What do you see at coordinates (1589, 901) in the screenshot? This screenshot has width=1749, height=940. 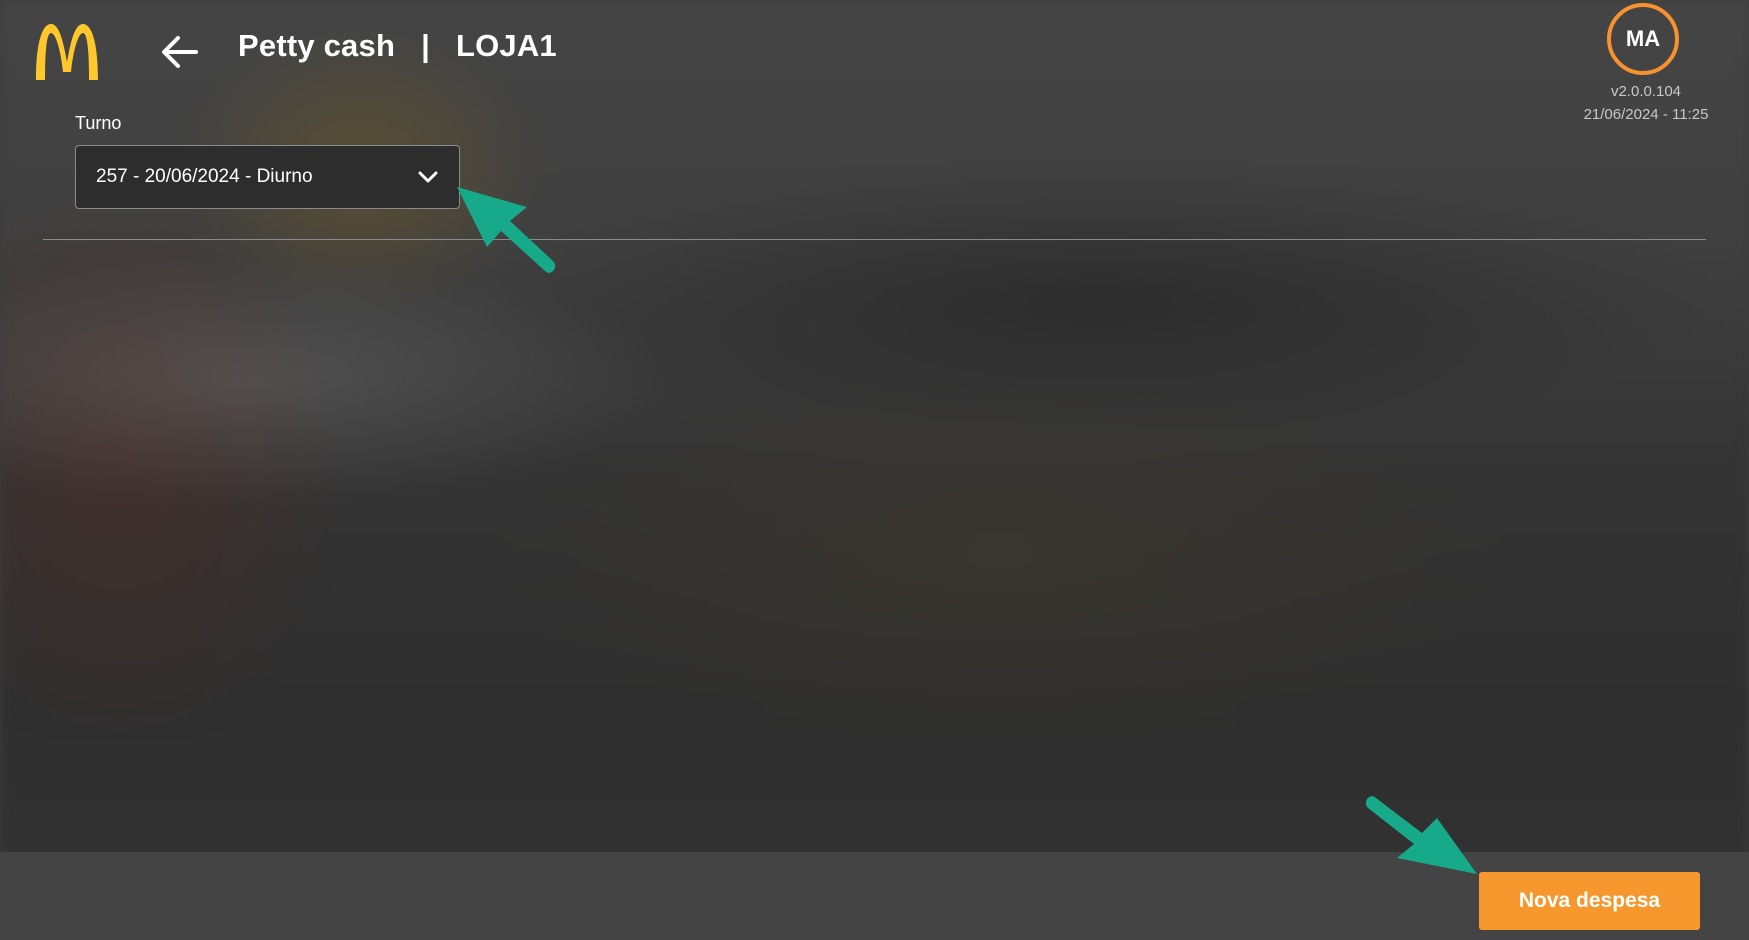 I see `new-expense-button: Nova despesa` at bounding box center [1589, 901].